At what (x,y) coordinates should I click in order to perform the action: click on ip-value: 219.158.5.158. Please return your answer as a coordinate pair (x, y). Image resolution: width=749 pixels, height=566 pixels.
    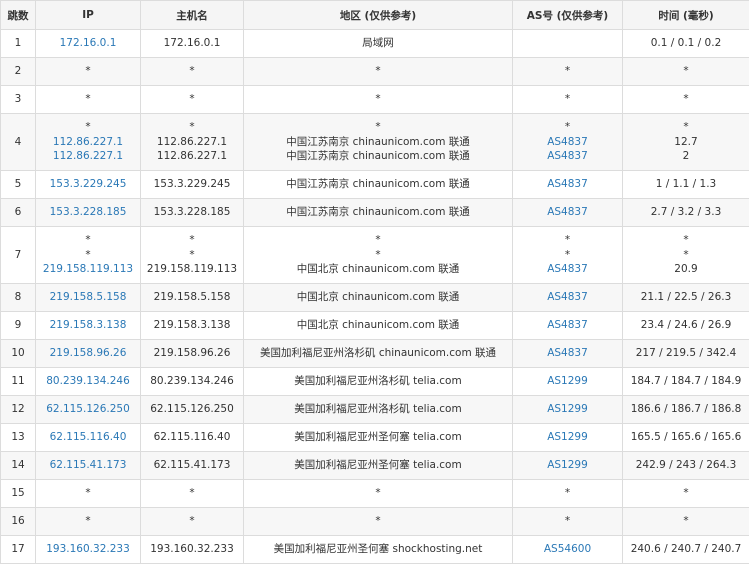
    Looking at the image, I should click on (88, 297).